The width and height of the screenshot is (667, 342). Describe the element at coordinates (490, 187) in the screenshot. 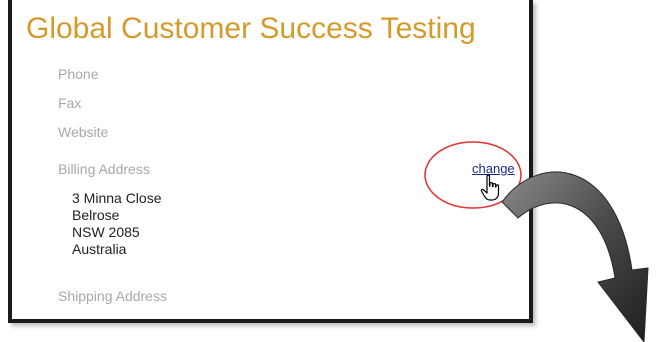

I see `hand-pointer-icon` at that location.